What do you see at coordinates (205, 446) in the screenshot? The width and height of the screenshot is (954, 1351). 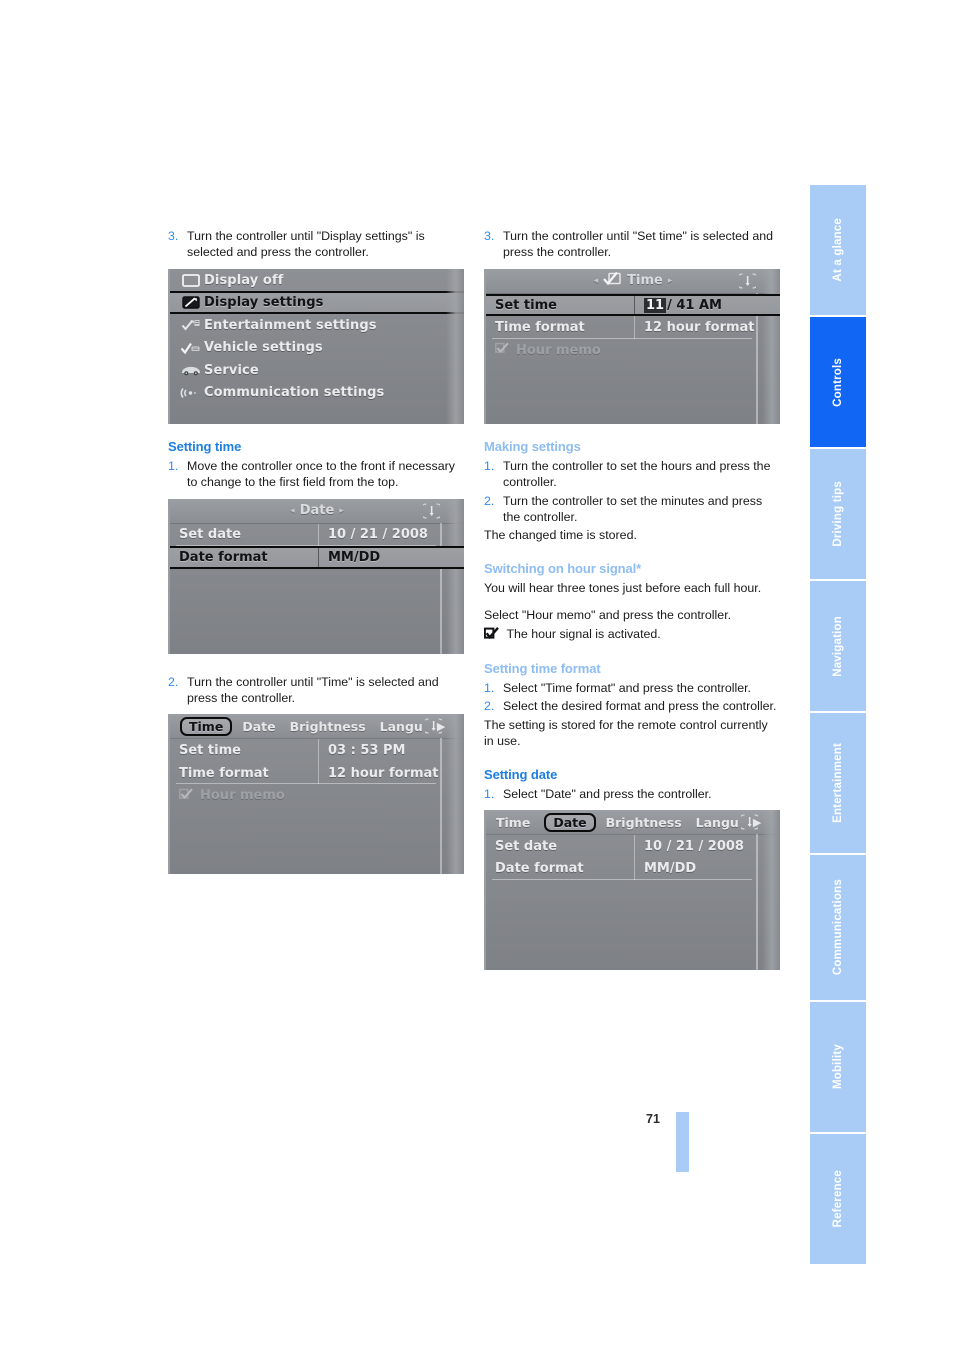 I see `heading-setting-time: Setting time` at bounding box center [205, 446].